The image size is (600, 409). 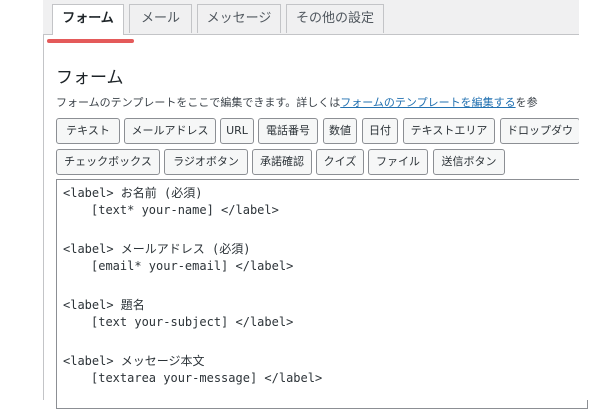 I want to click on tab-form: フォーム, so click(x=88, y=19).